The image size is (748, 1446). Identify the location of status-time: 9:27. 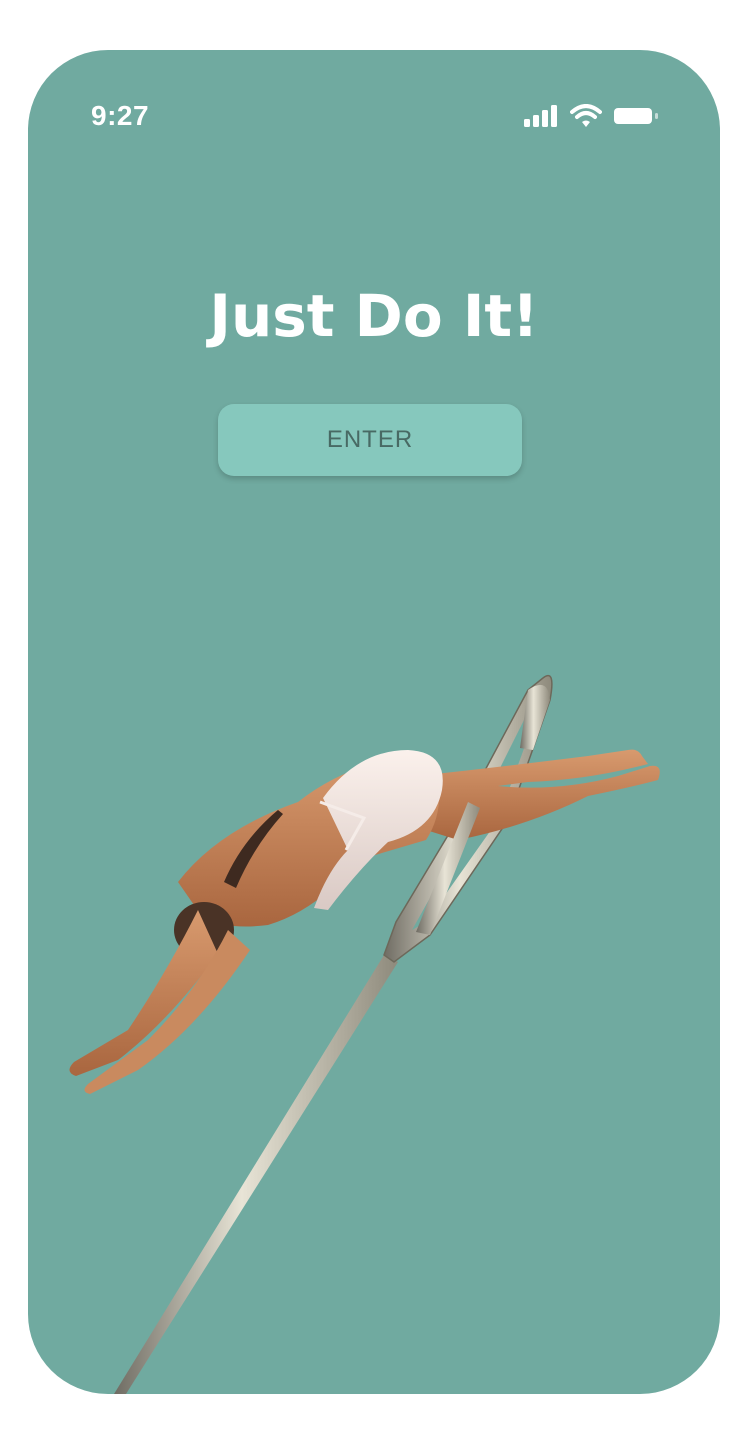
(120, 115).